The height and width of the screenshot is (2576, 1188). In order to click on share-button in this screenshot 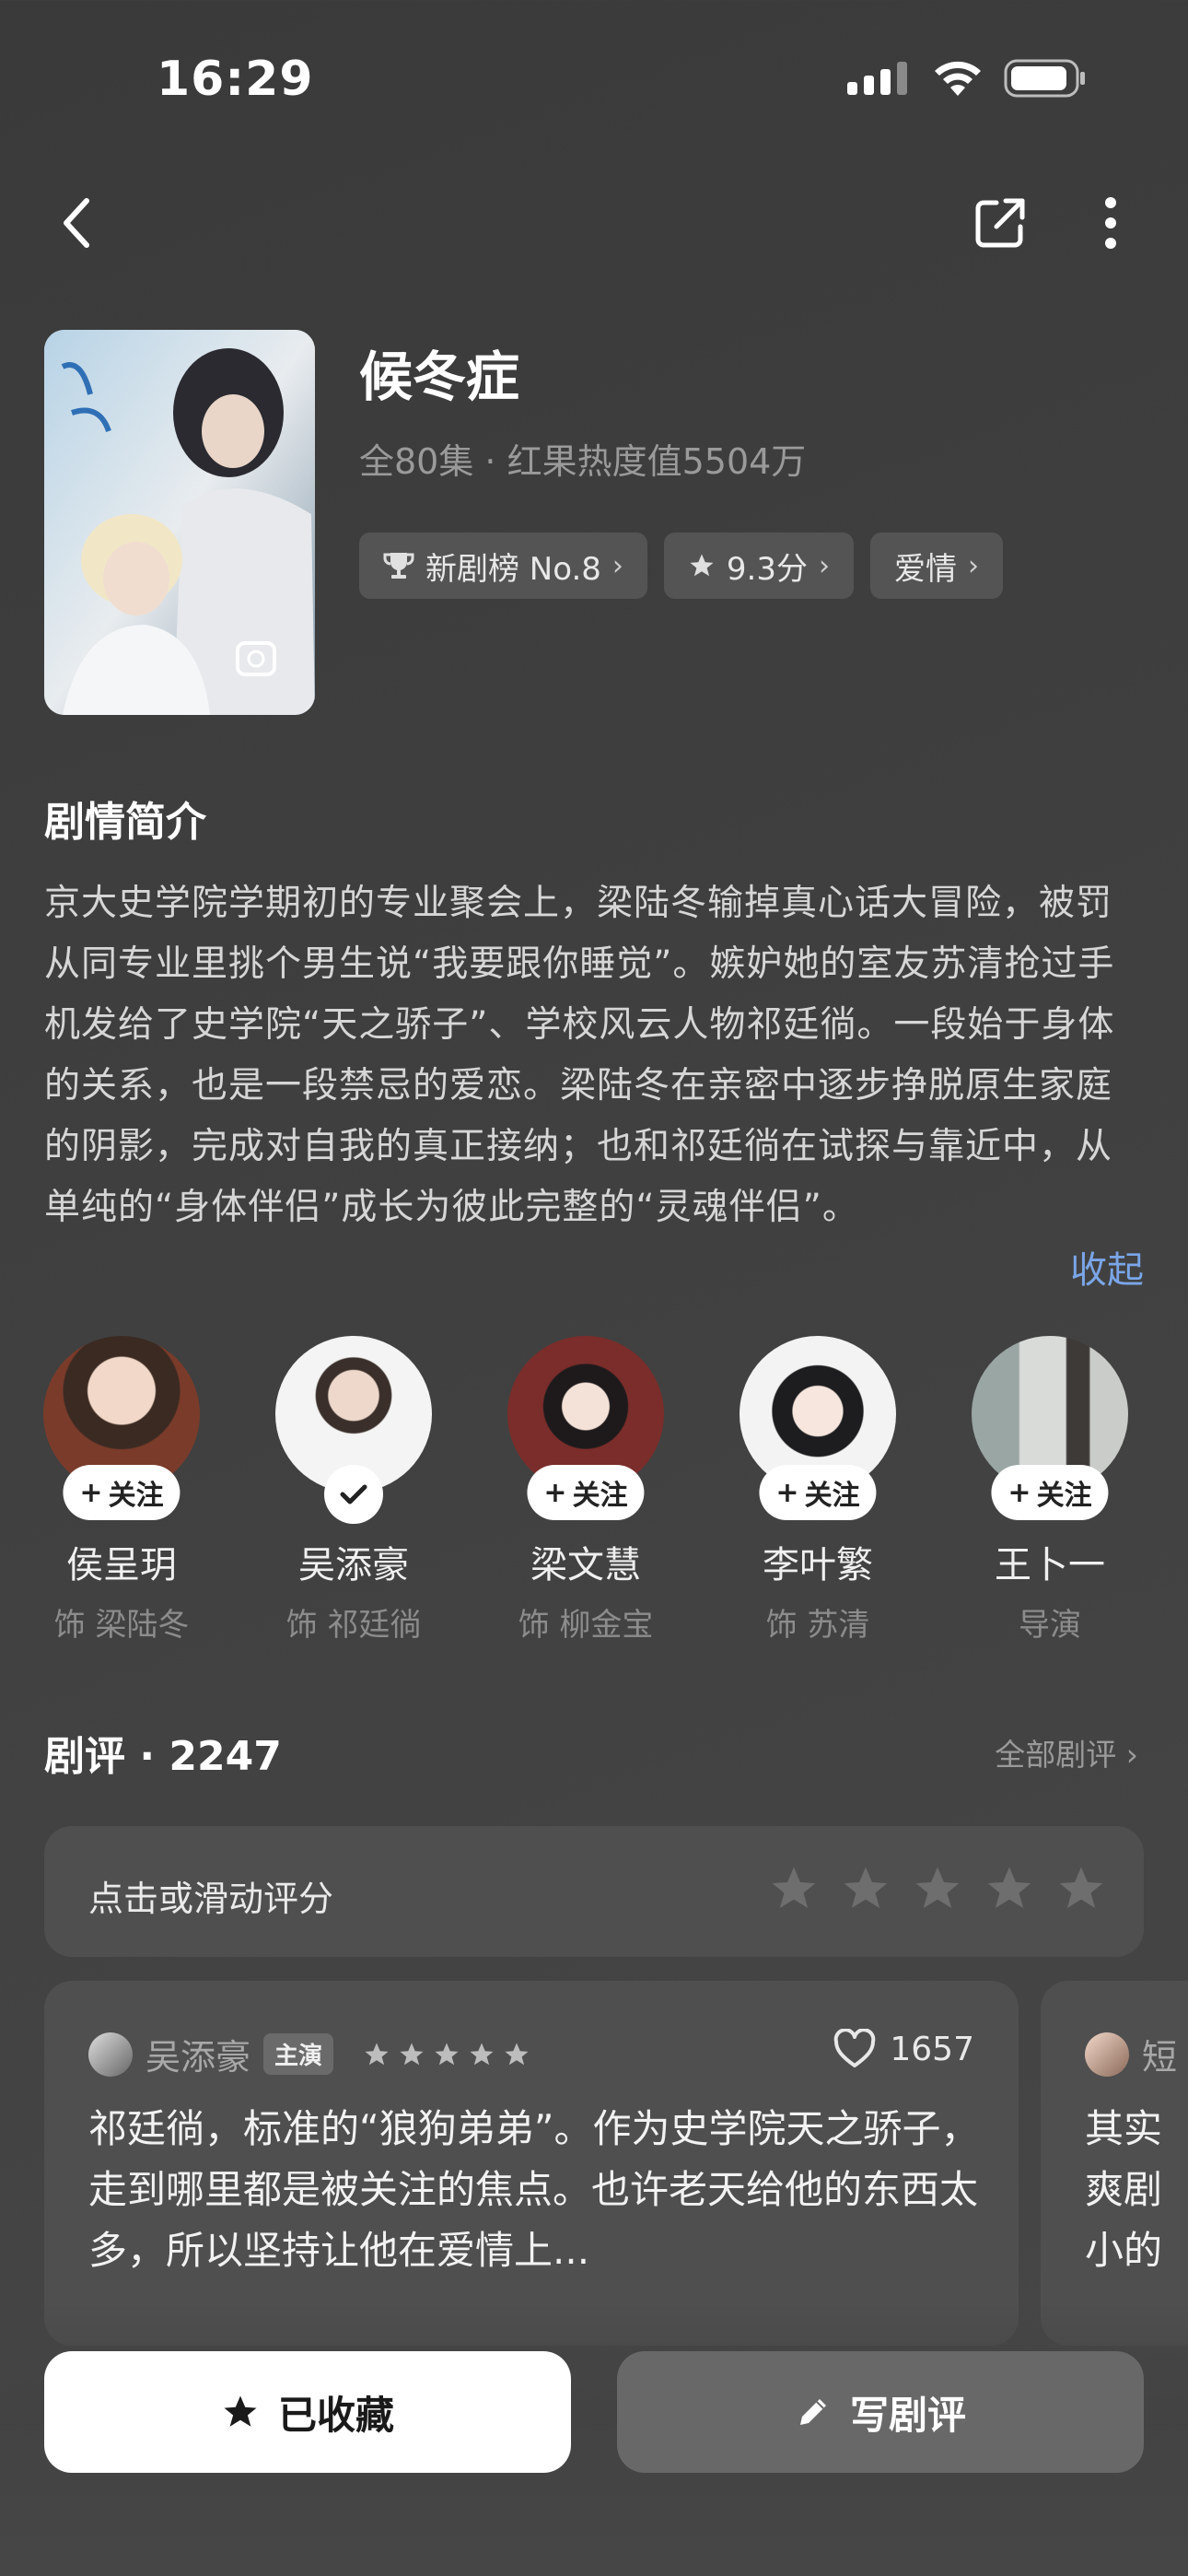, I will do `click(1000, 223)`.